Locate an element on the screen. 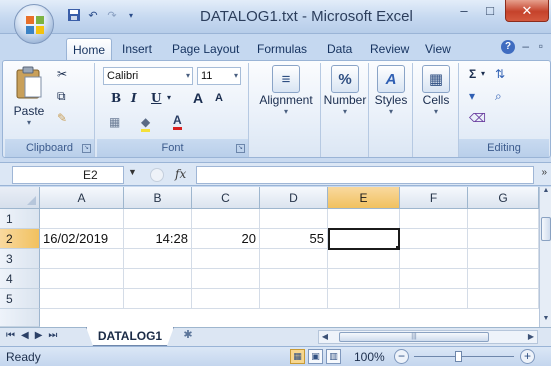 The width and height of the screenshot is (551, 366). office-button is located at coordinates (34, 24).